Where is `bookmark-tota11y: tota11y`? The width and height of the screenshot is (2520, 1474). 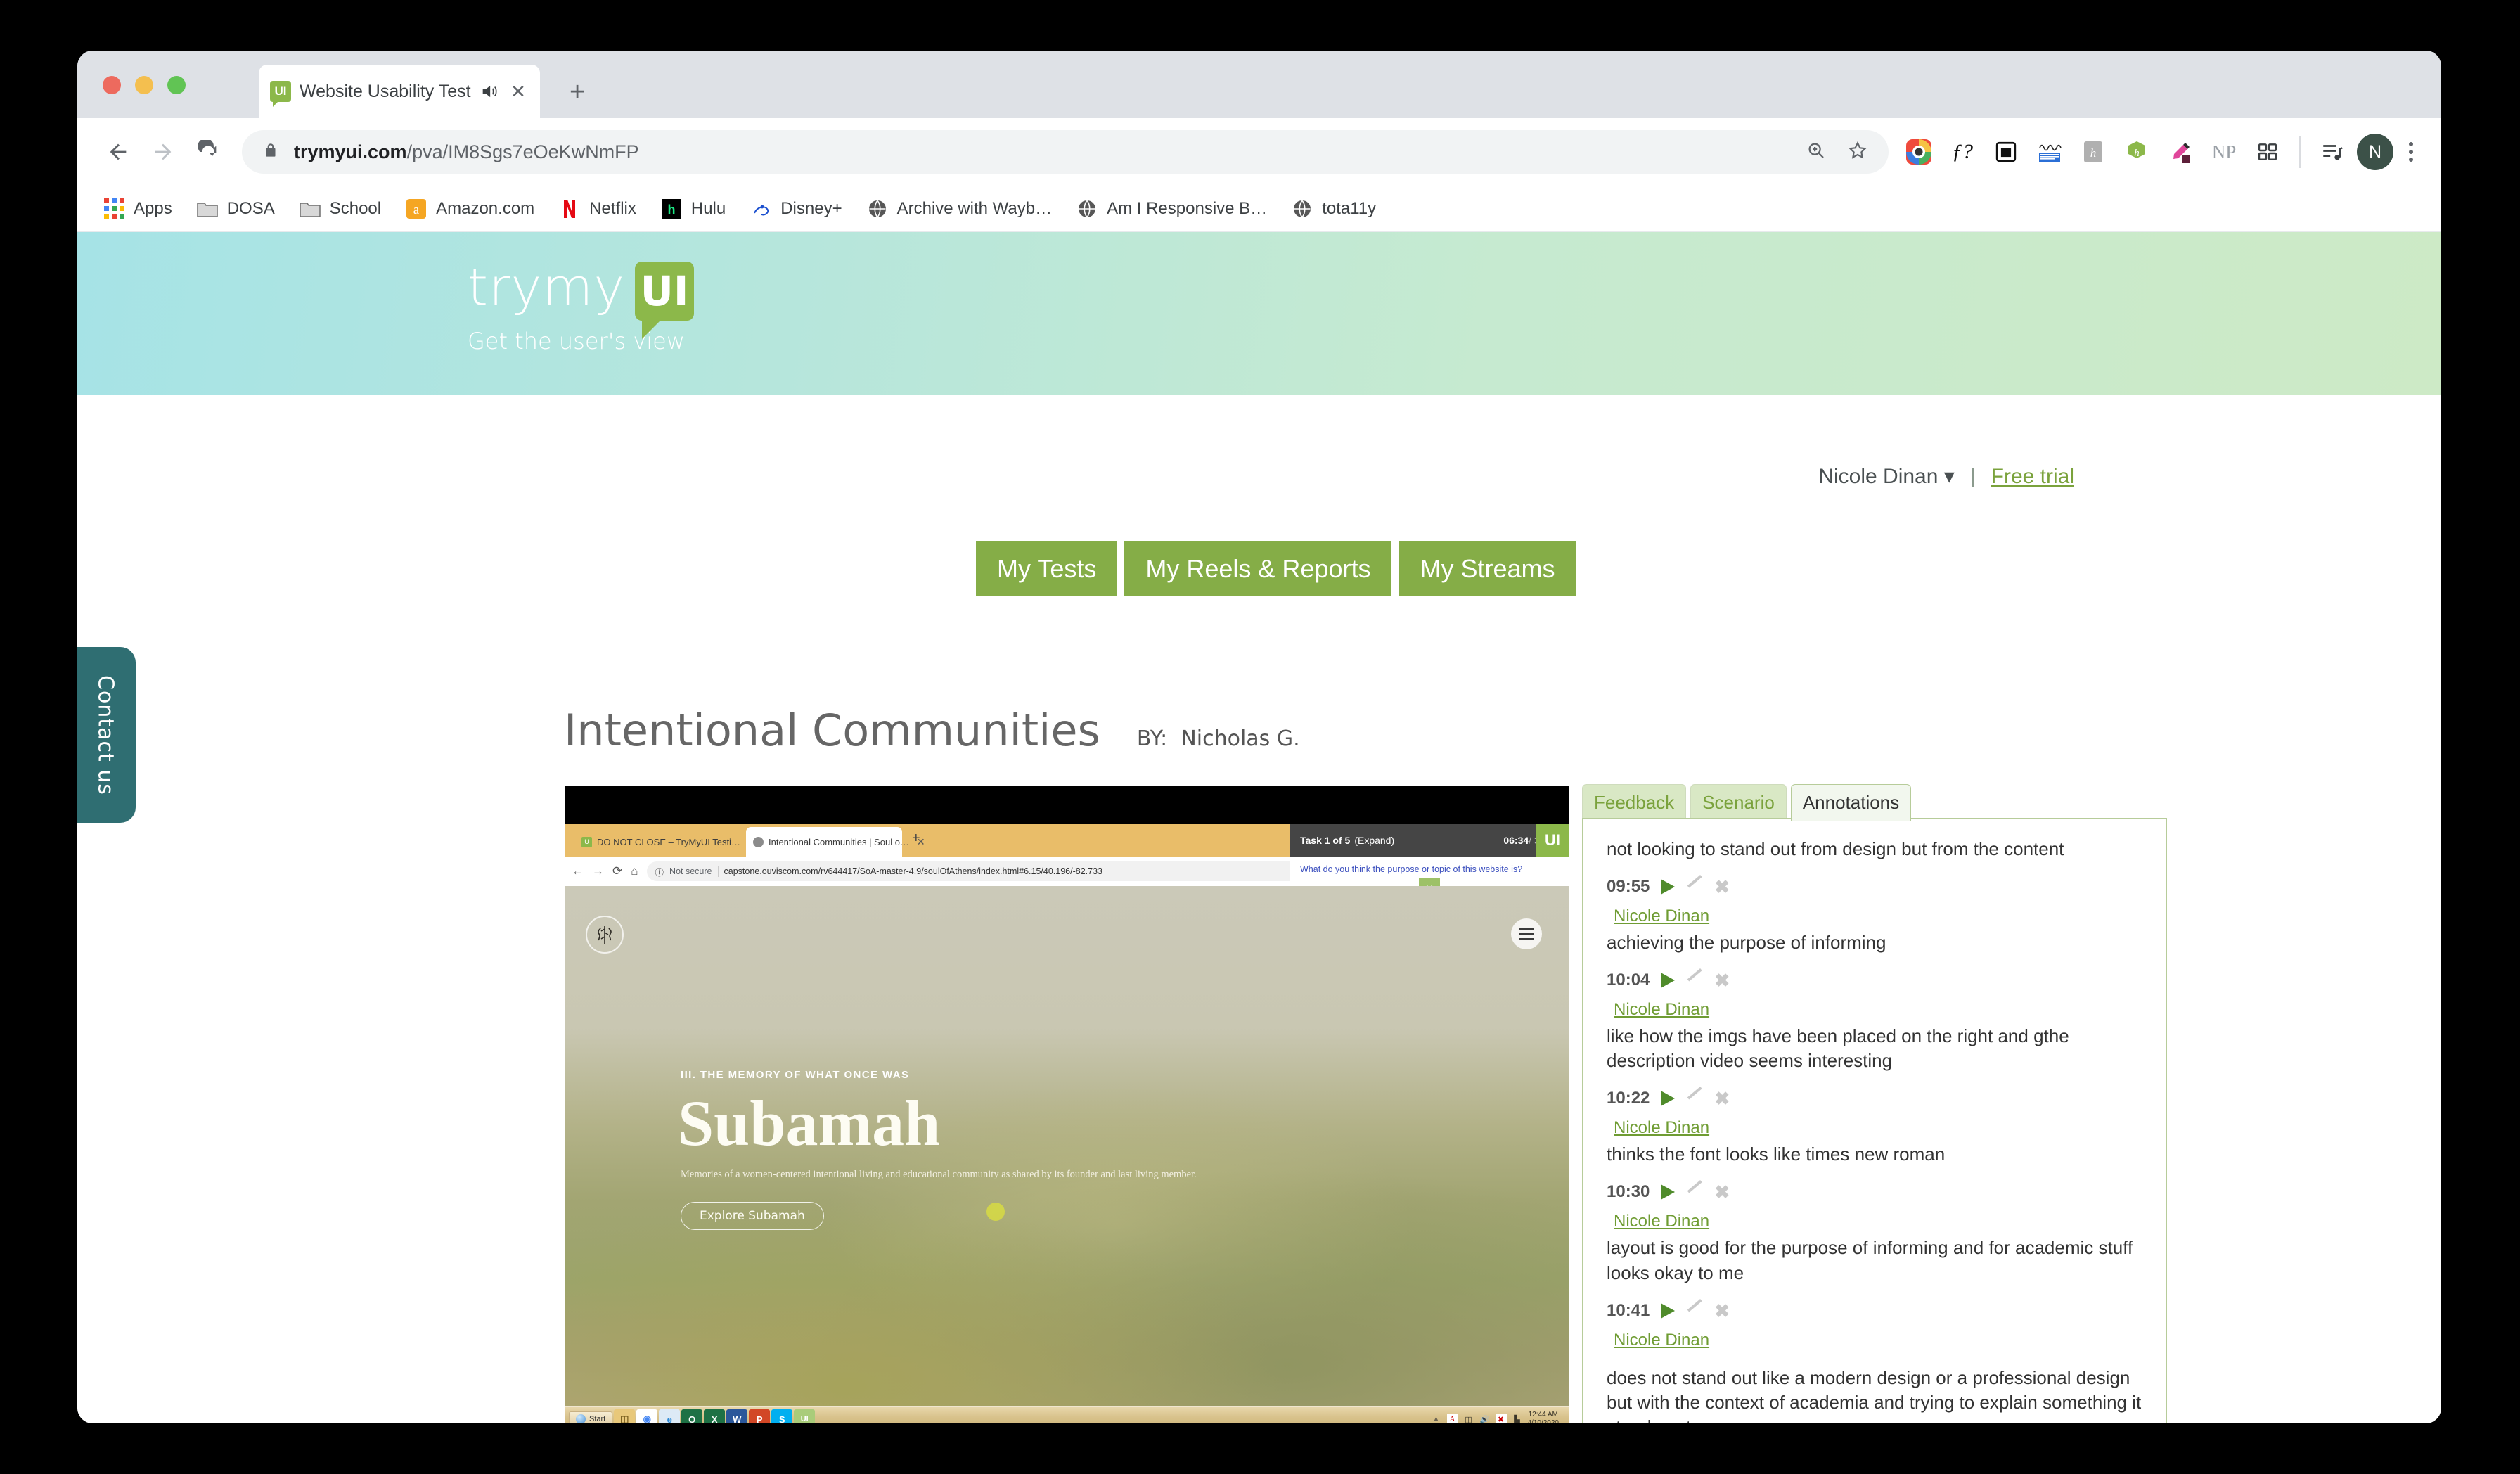
bookmark-tota11y: tota11y is located at coordinates (1333, 209).